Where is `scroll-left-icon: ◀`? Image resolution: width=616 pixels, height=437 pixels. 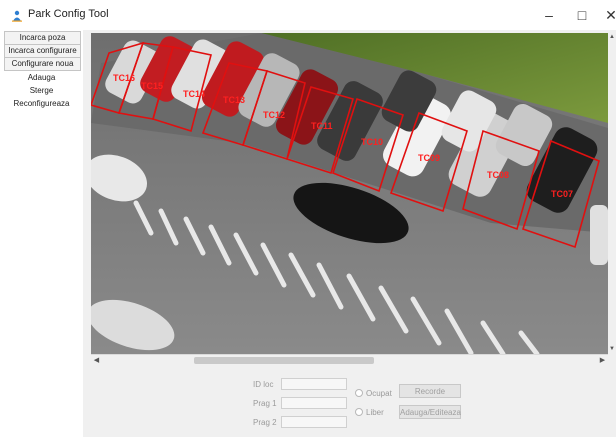 scroll-left-icon: ◀ is located at coordinates (96, 360).